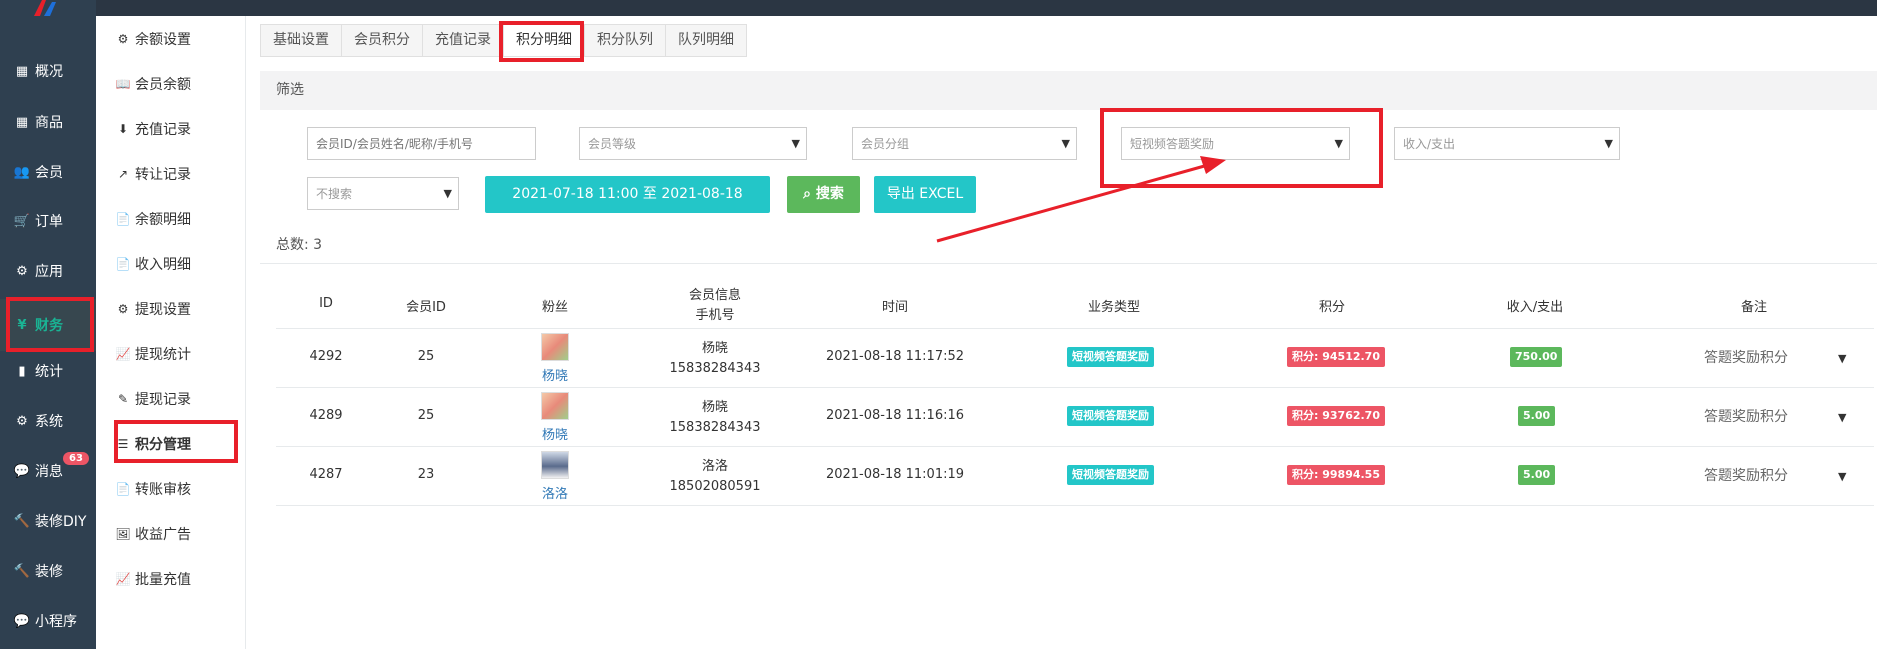 This screenshot has width=1877, height=649. I want to click on sub-item-label: 提现设置, so click(163, 310).